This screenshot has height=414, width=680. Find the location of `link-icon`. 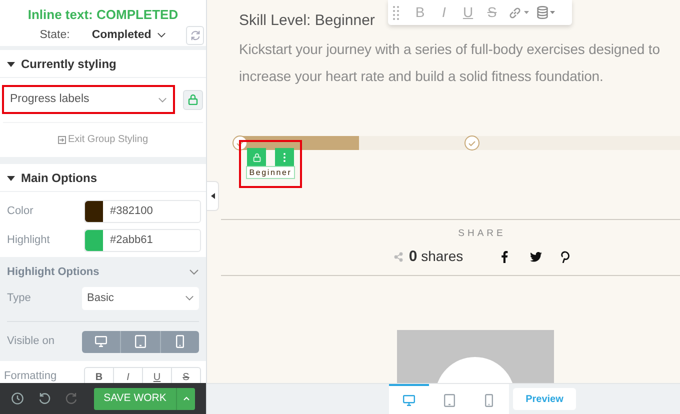

link-icon is located at coordinates (515, 13).